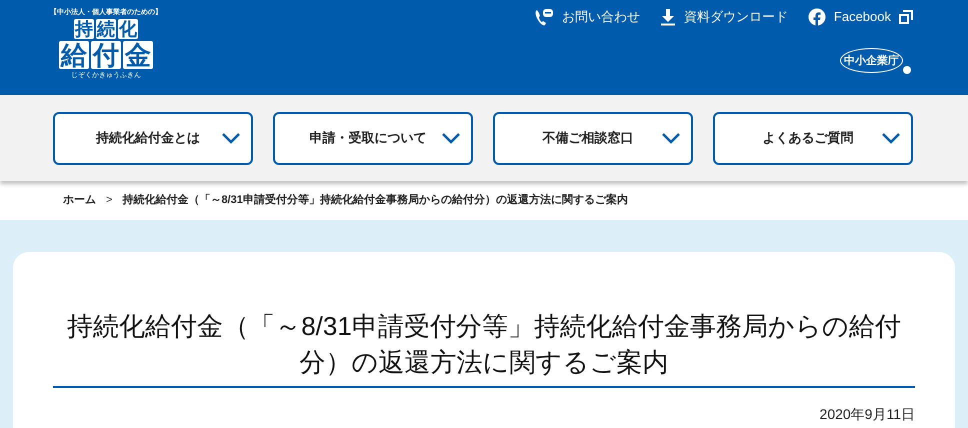 The image size is (968, 428). What do you see at coordinates (813, 138) in the screenshot?
I see `nav-menu-button: よくあるご質問` at bounding box center [813, 138].